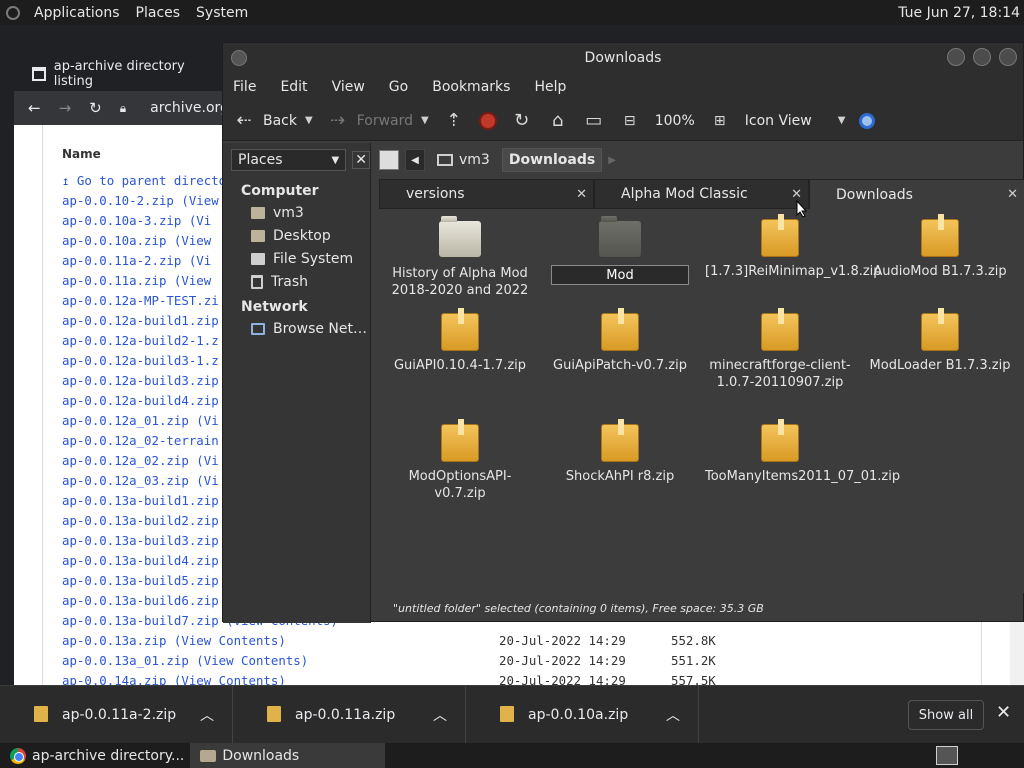 This screenshot has height=768, width=1024. I want to click on search-button, so click(867, 120).